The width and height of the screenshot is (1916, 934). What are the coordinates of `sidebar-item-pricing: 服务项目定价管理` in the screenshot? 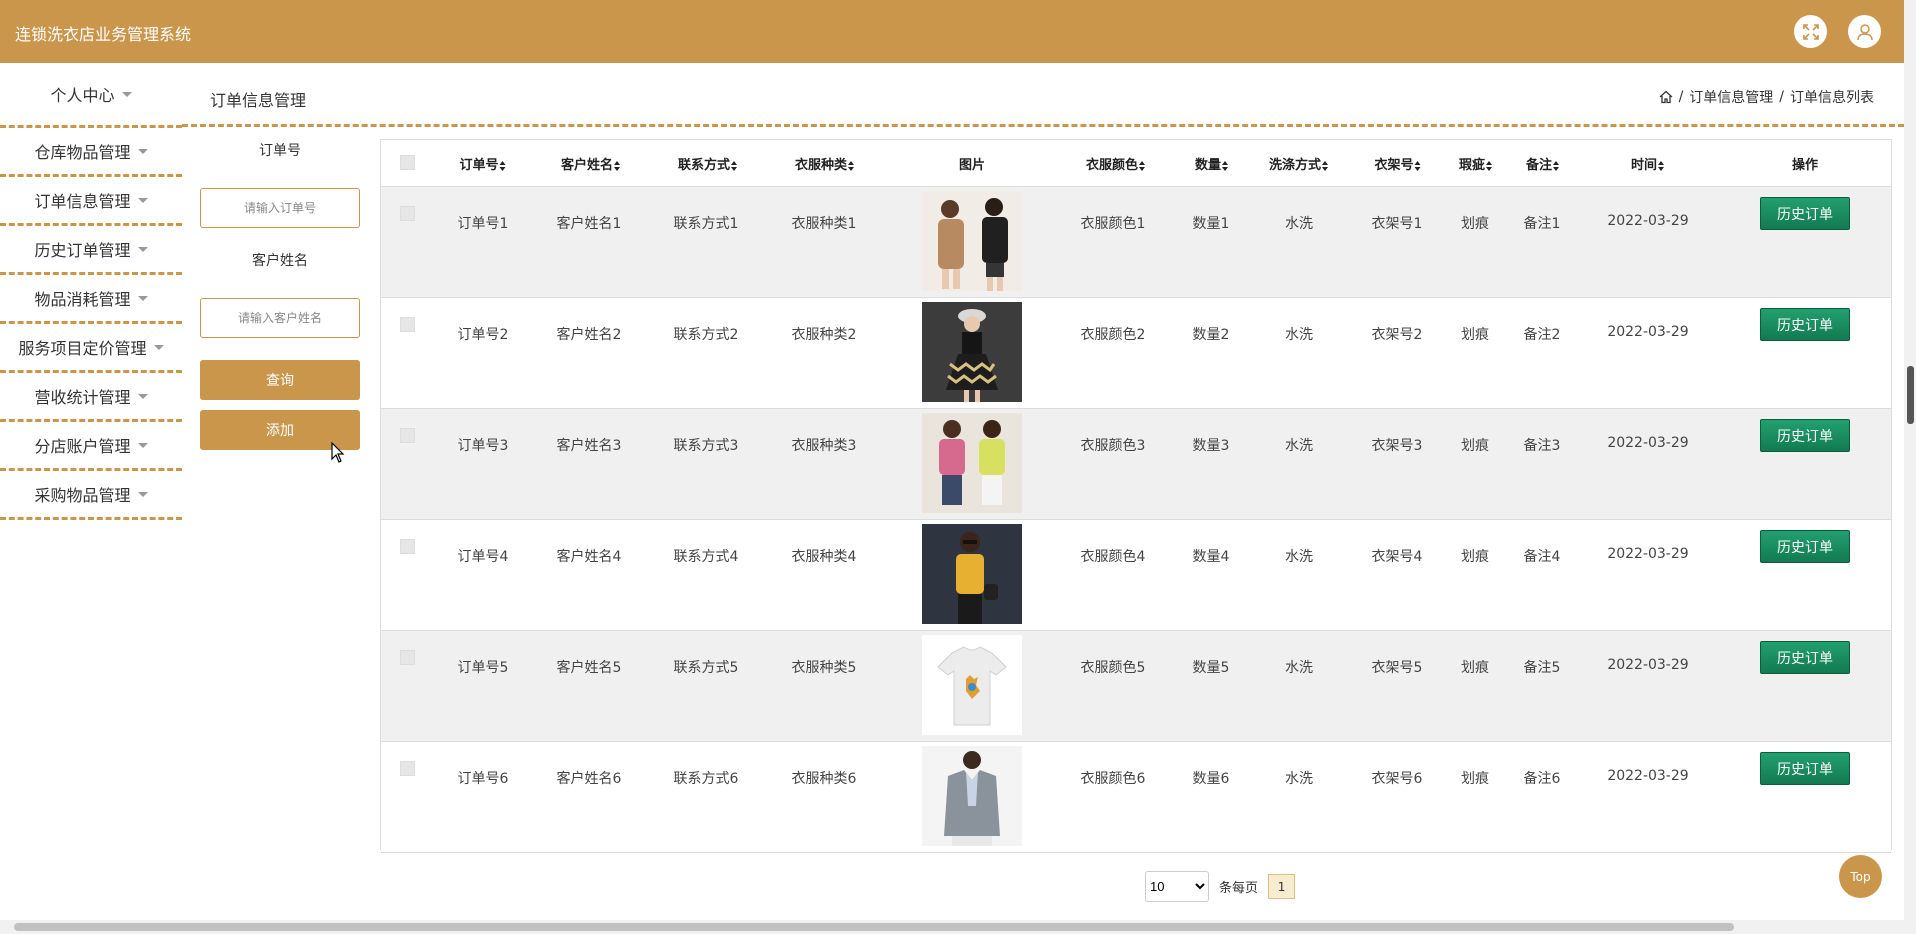 It's located at (91, 348).